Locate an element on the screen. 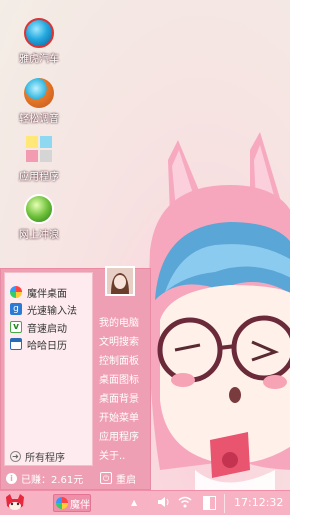  all-programs-label: 所有程序 is located at coordinates (45, 458).